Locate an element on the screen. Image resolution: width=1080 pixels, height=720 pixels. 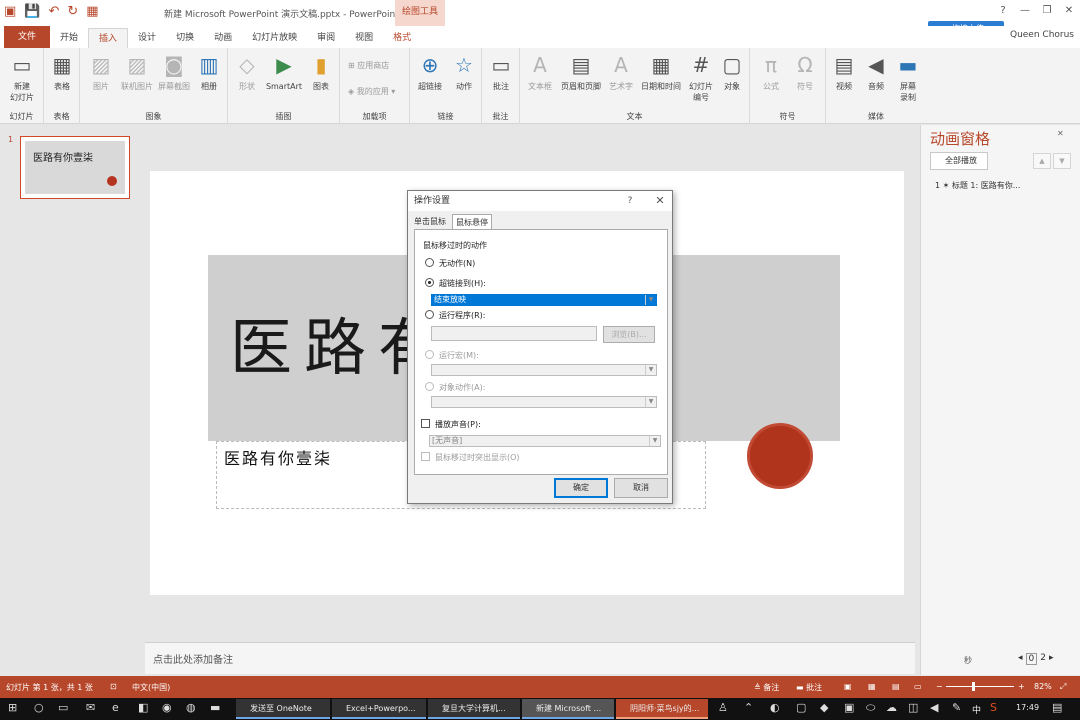
tab-format: 格式 is located at coordinates (402, 38).